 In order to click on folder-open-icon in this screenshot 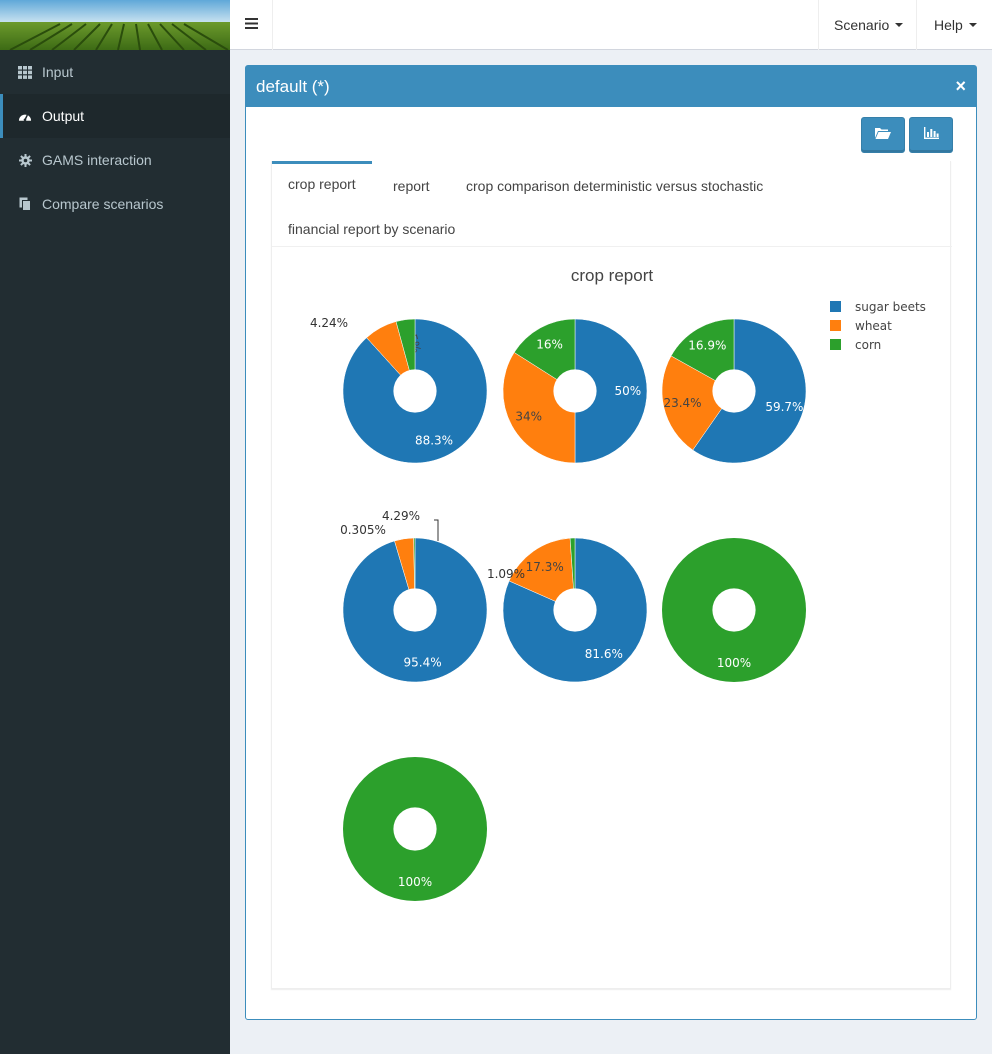, I will do `click(883, 135)`.